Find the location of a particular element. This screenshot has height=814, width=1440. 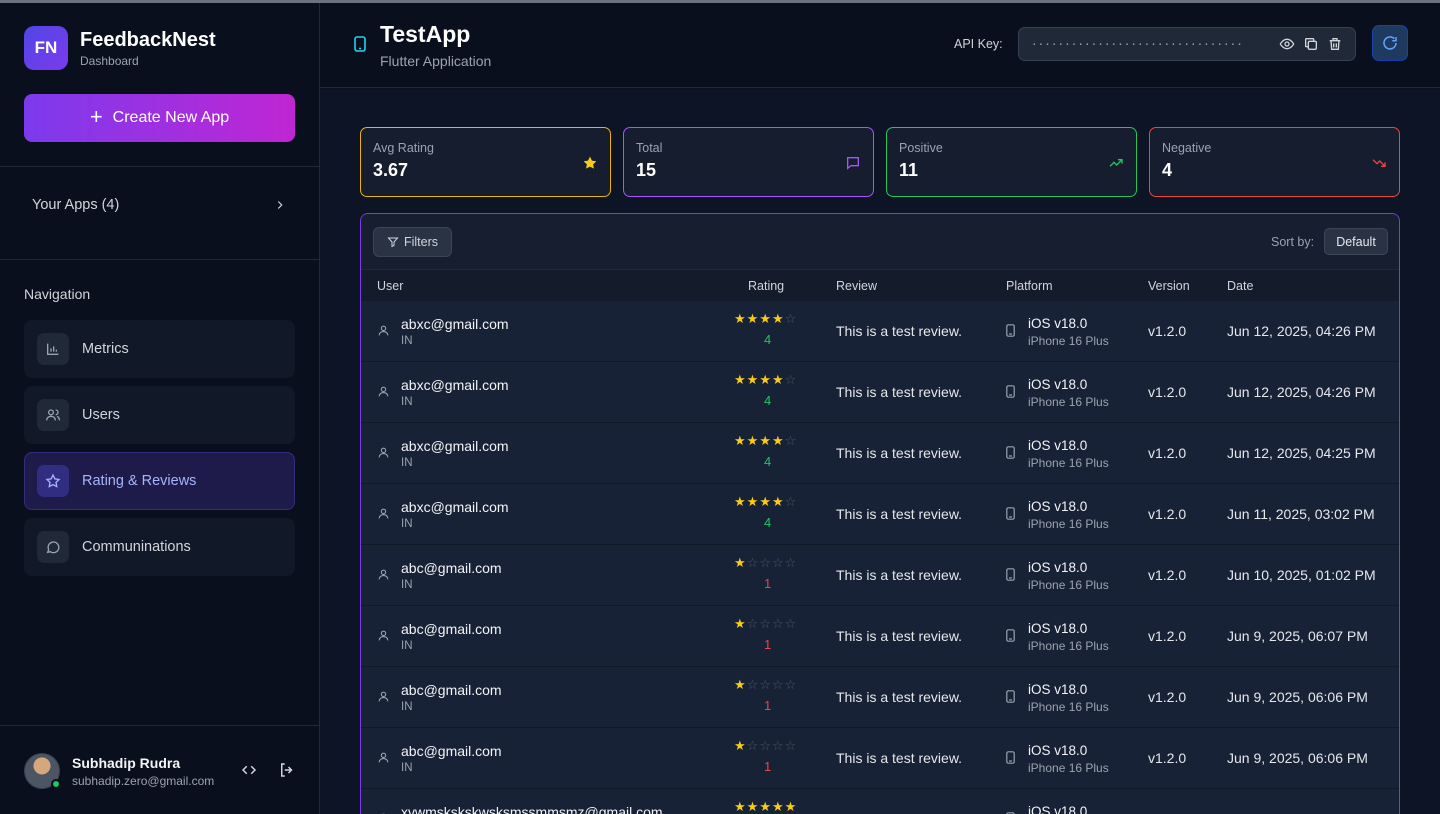

stat-card-positive: Positive 11 is located at coordinates (1011, 162).